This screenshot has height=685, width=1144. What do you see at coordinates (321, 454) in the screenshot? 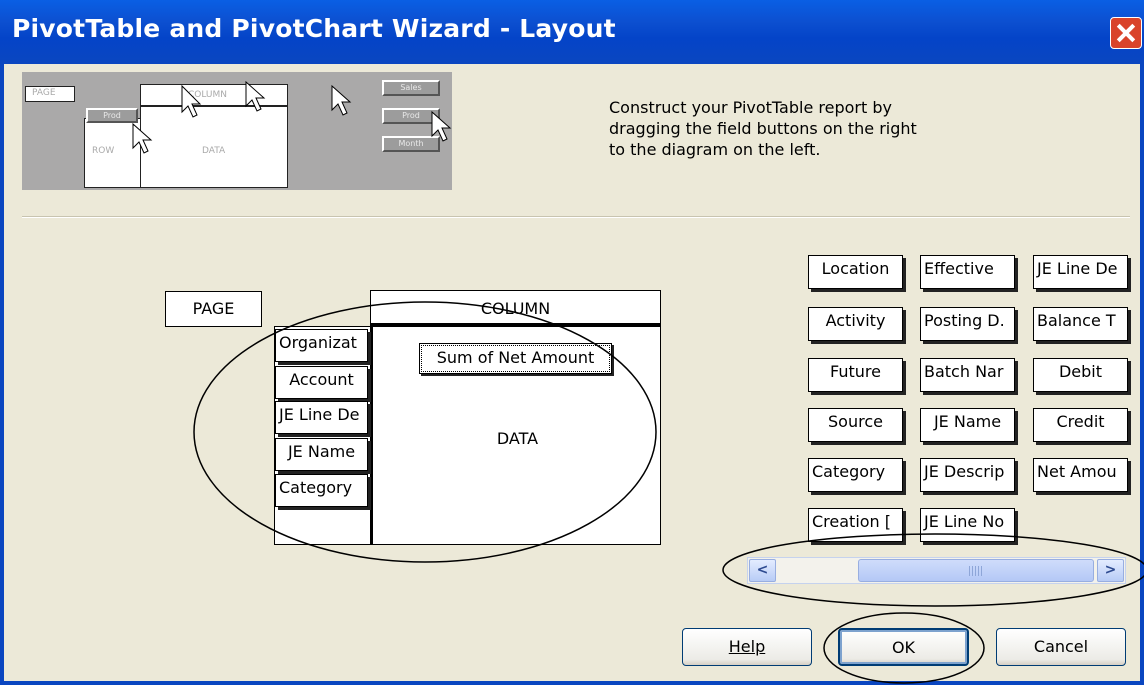
I see `row-field-button: JE Name` at bounding box center [321, 454].